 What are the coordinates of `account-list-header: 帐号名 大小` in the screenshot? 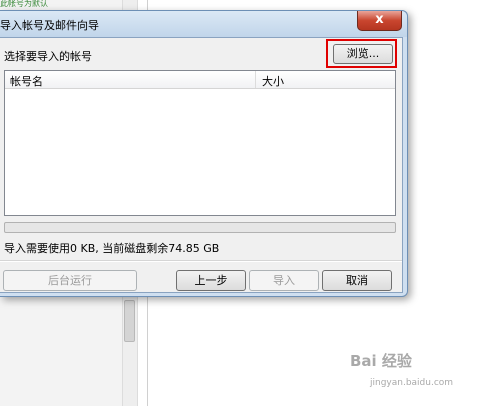 It's located at (200, 80).